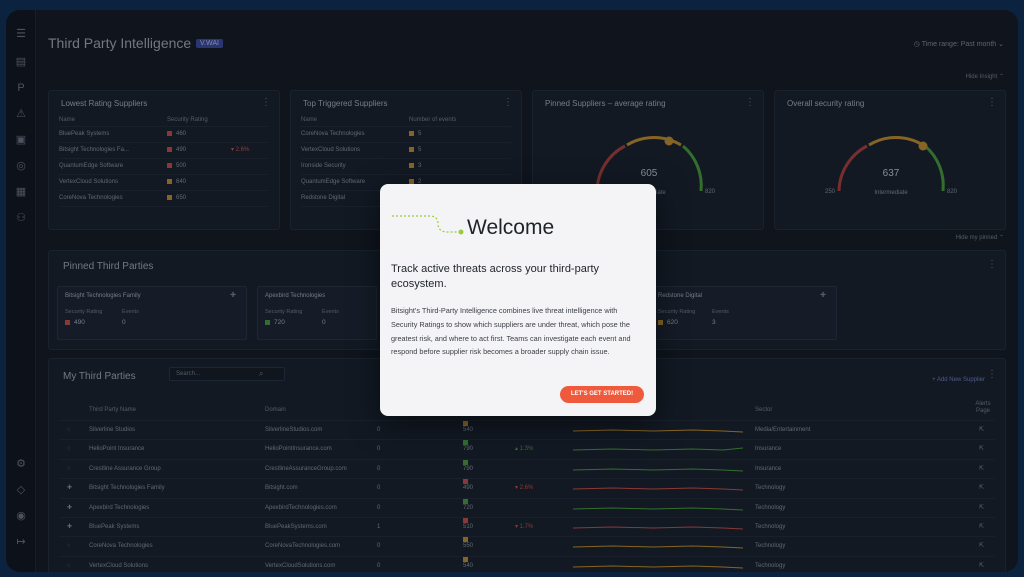  What do you see at coordinates (511, 227) in the screenshot?
I see `modal-title: Welcome` at bounding box center [511, 227].